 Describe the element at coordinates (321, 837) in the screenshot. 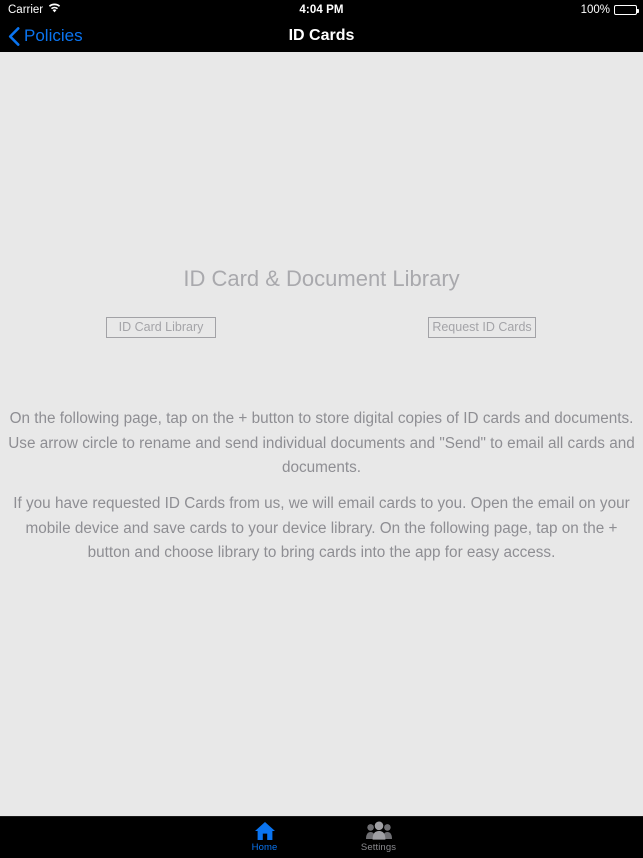

I see `tab-bar: Home Settings` at that location.